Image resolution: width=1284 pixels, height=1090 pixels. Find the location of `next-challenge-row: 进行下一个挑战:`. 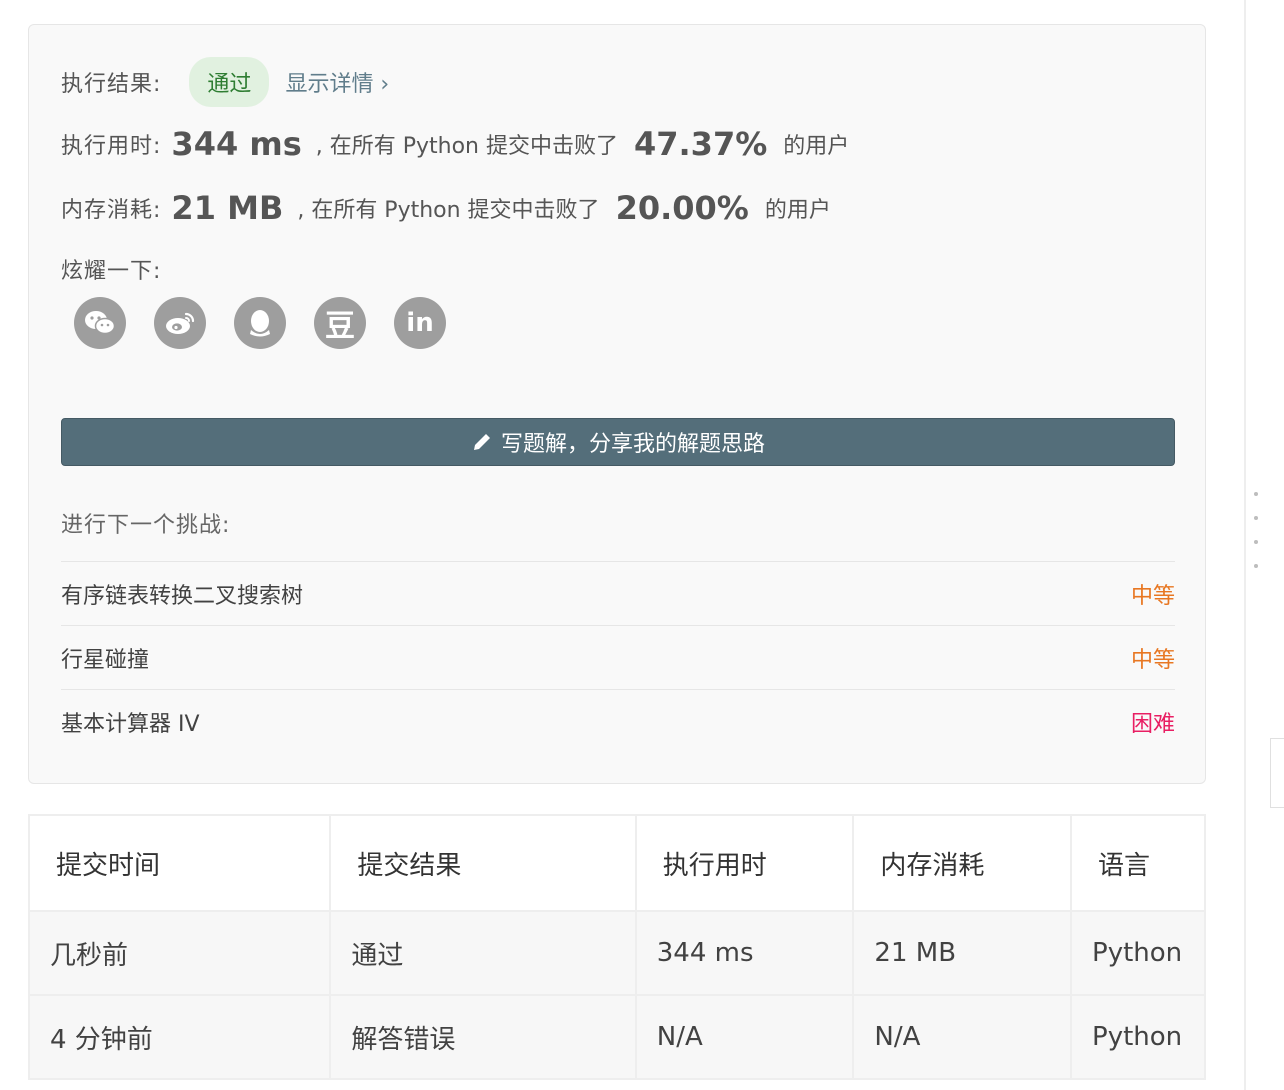

next-challenge-row: 进行下一个挑战: is located at coordinates (145, 523).